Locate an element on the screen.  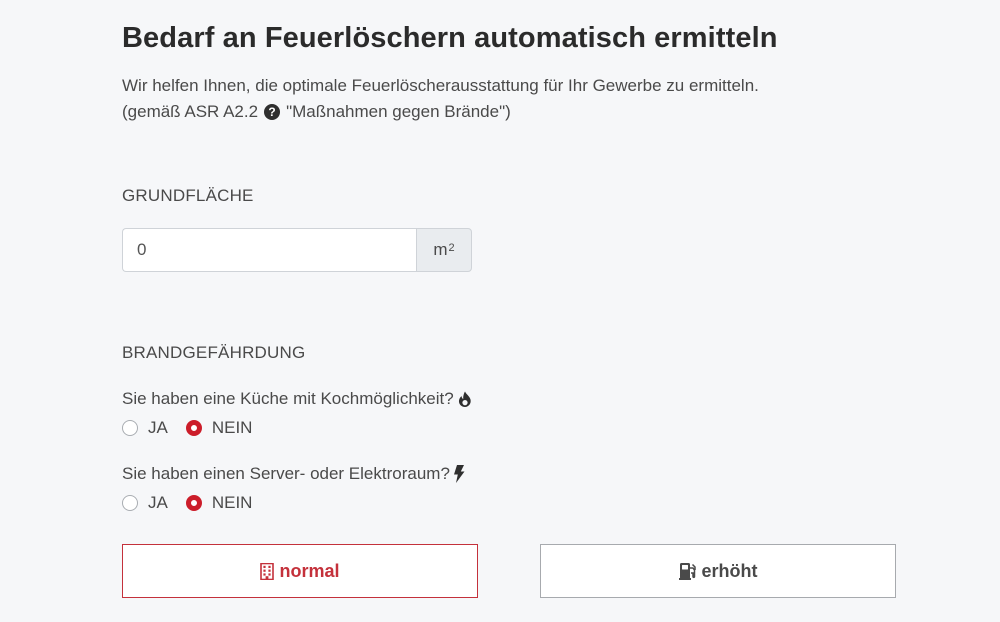
fire-risk-section-label: BRANDGEFÄHRDUNG is located at coordinates (214, 352).